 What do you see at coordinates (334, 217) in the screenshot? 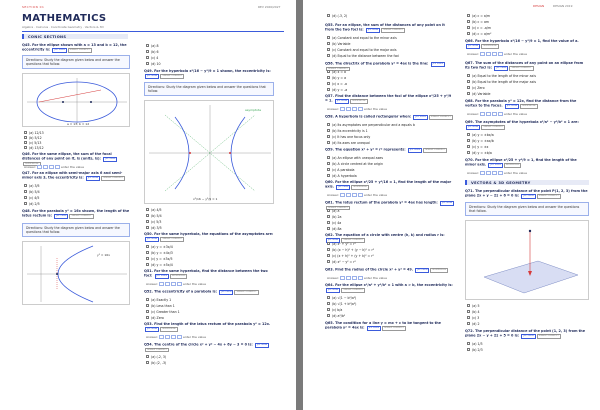
I see `option-b: (b) 2a` at bounding box center [334, 217].